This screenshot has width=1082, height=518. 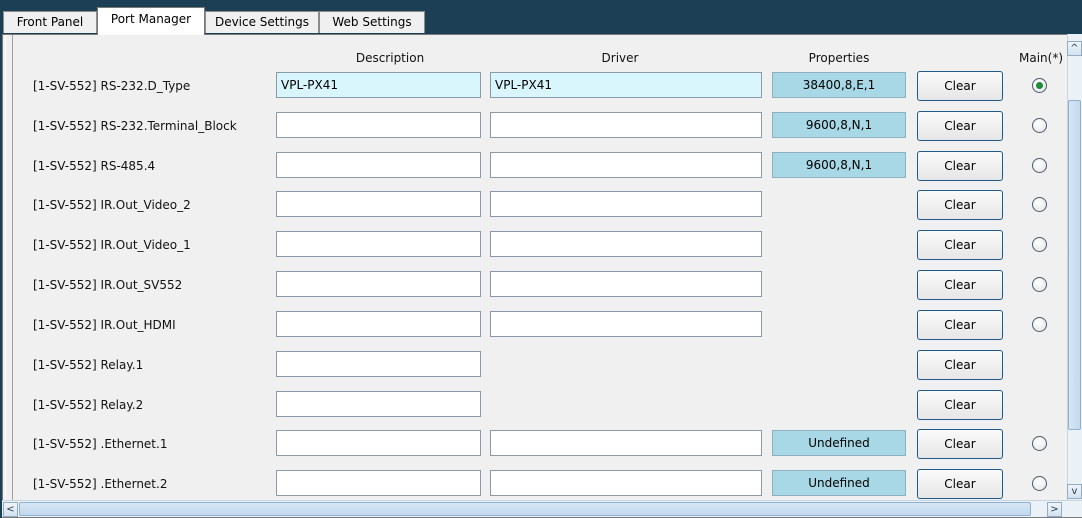 I want to click on description-input: VPL-PX41, so click(x=378, y=85).